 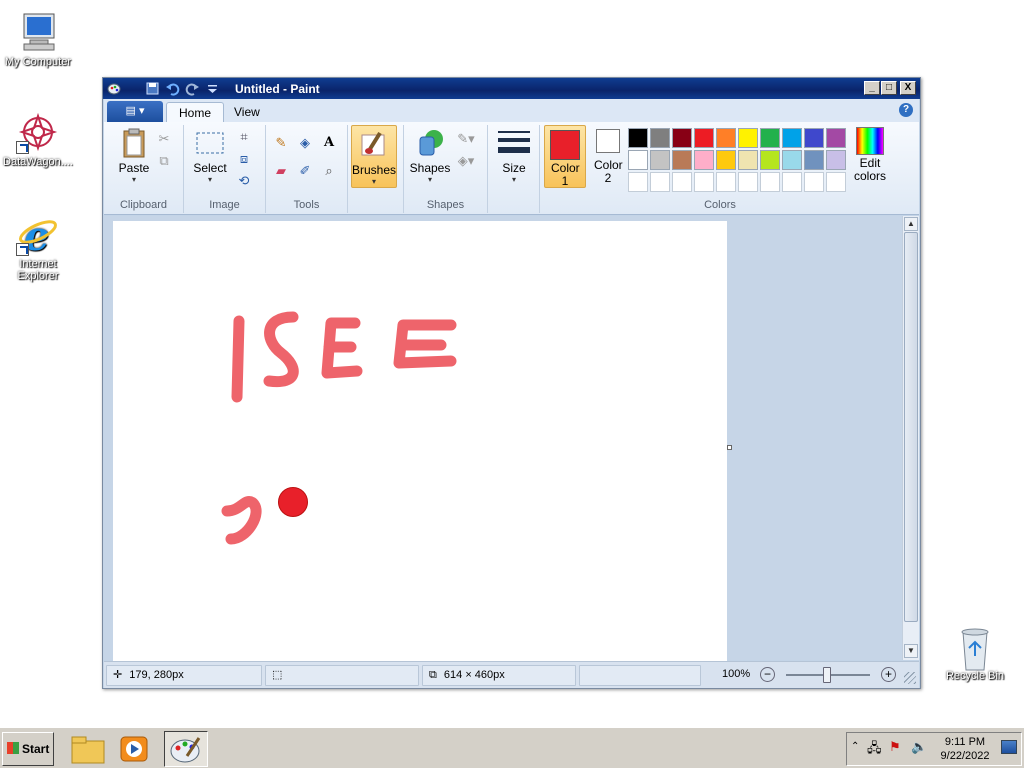 I want to click on cut-icon: ✂, so click(x=164, y=139).